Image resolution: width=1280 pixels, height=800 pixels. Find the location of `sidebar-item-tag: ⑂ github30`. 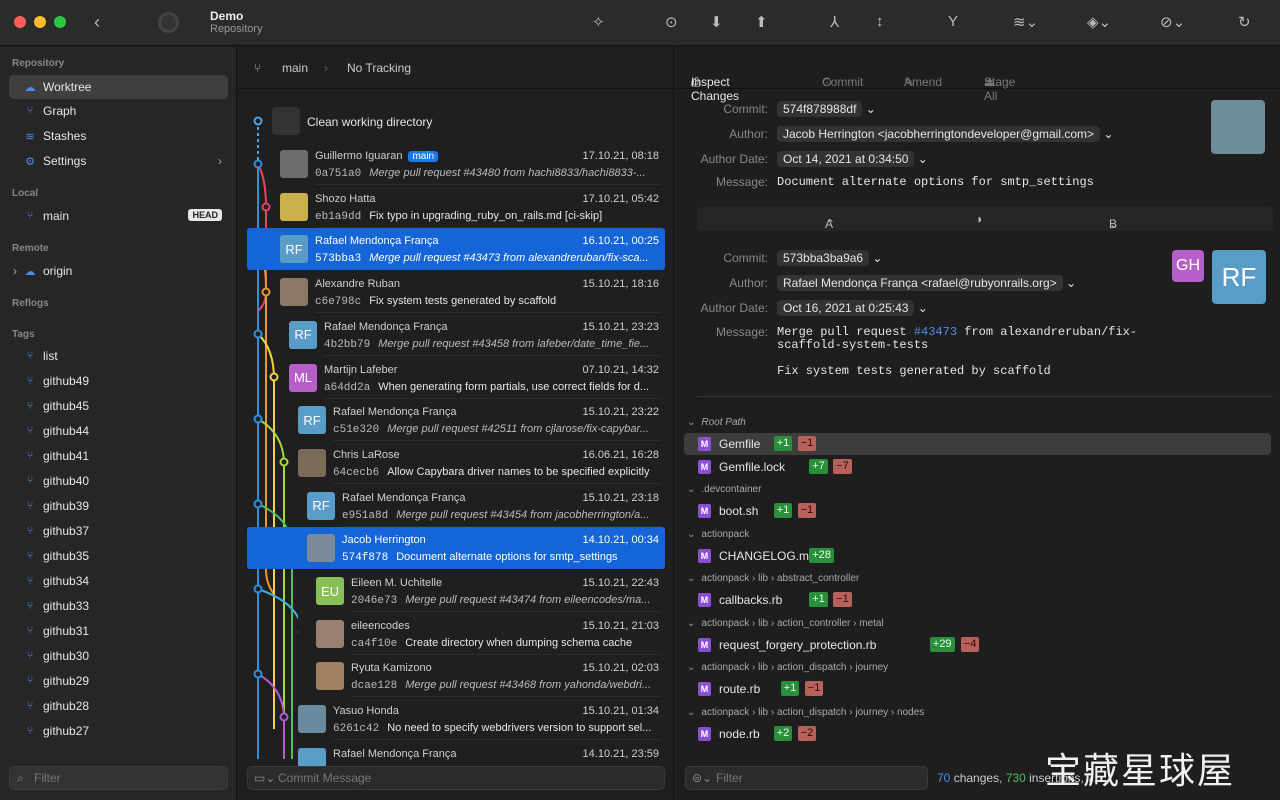

sidebar-item-tag: ⑂ github30 is located at coordinates (118, 656).